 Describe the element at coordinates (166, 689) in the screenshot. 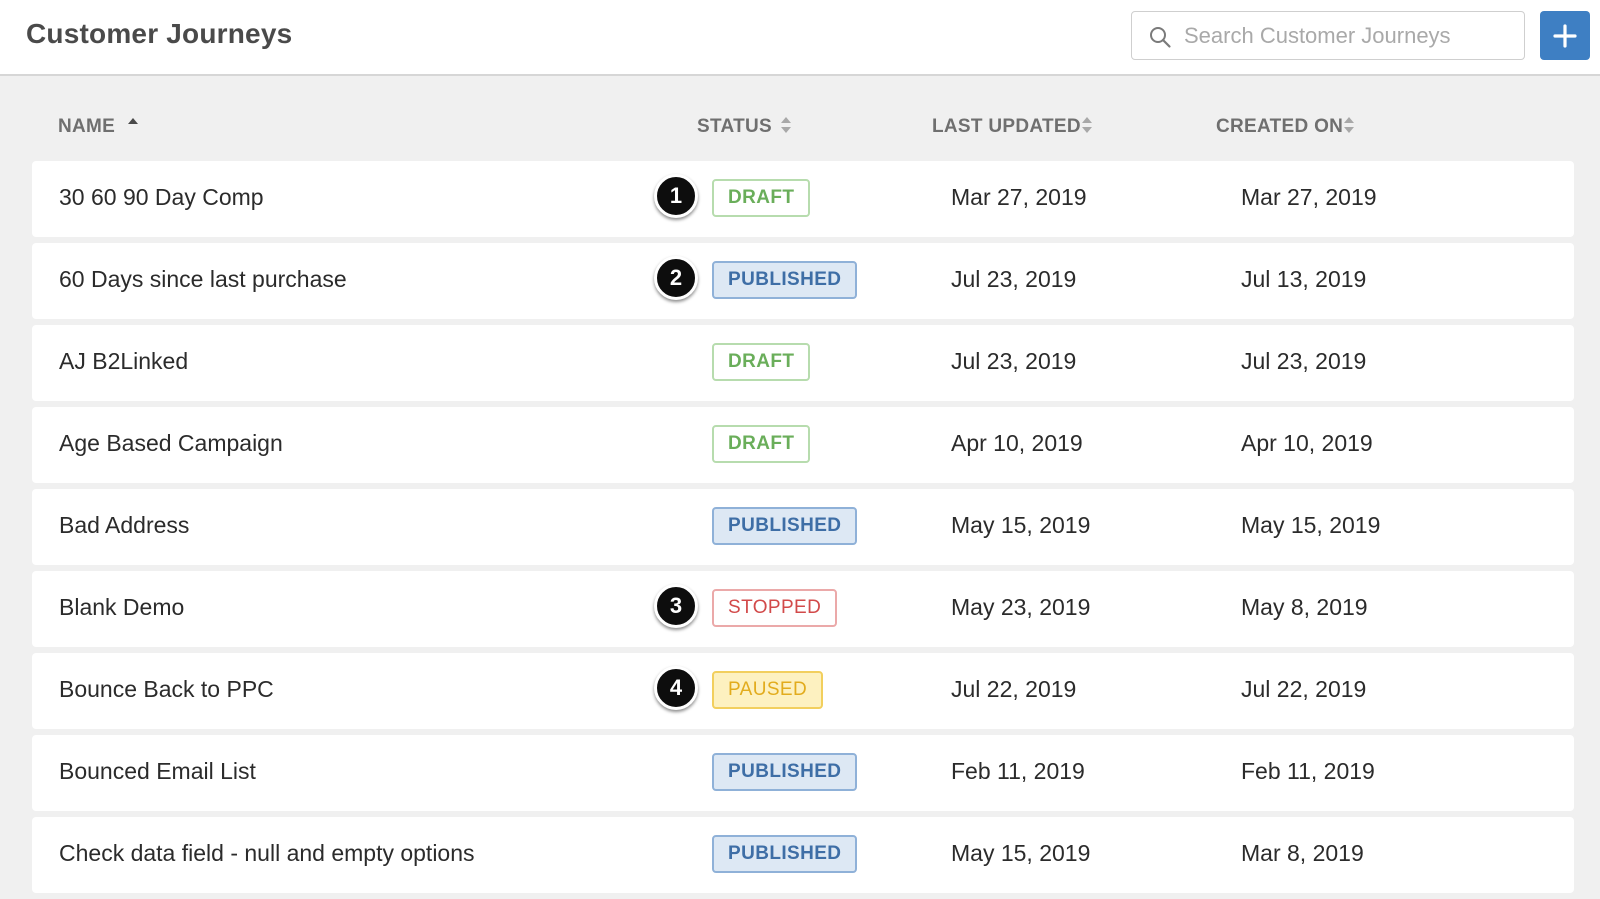

I see `journey-name: Bounce Back to PPC` at that location.